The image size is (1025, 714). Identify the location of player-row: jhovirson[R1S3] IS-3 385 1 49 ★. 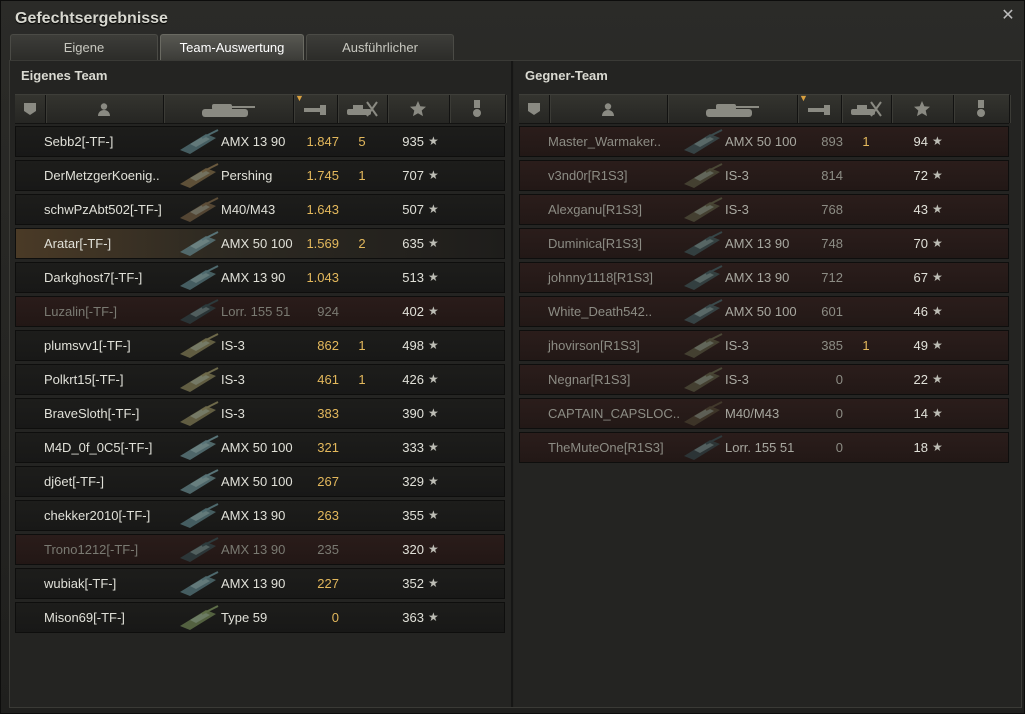
(764, 345).